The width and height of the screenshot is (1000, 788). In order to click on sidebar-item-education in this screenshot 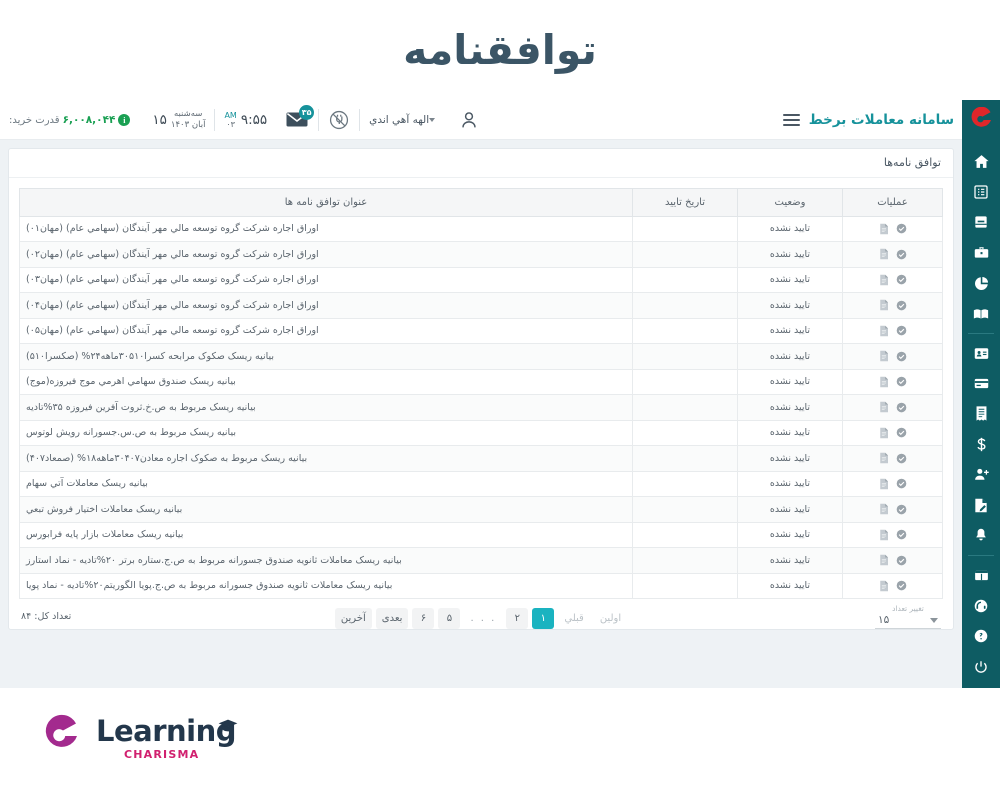, I will do `click(981, 313)`.